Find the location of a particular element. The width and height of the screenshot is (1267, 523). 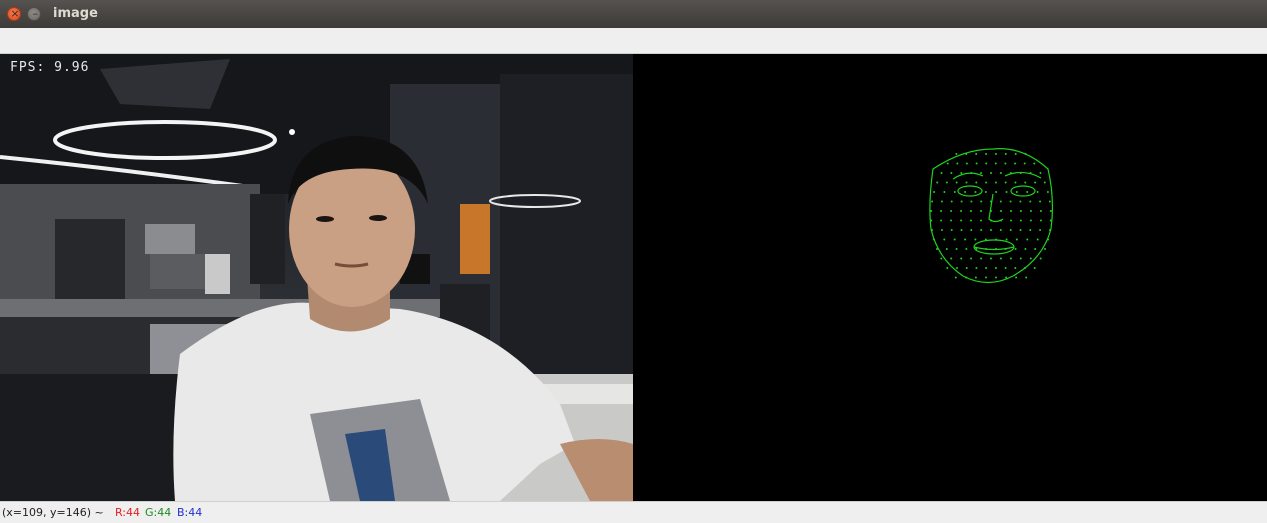

face-mesh-wireframe is located at coordinates (991, 216).